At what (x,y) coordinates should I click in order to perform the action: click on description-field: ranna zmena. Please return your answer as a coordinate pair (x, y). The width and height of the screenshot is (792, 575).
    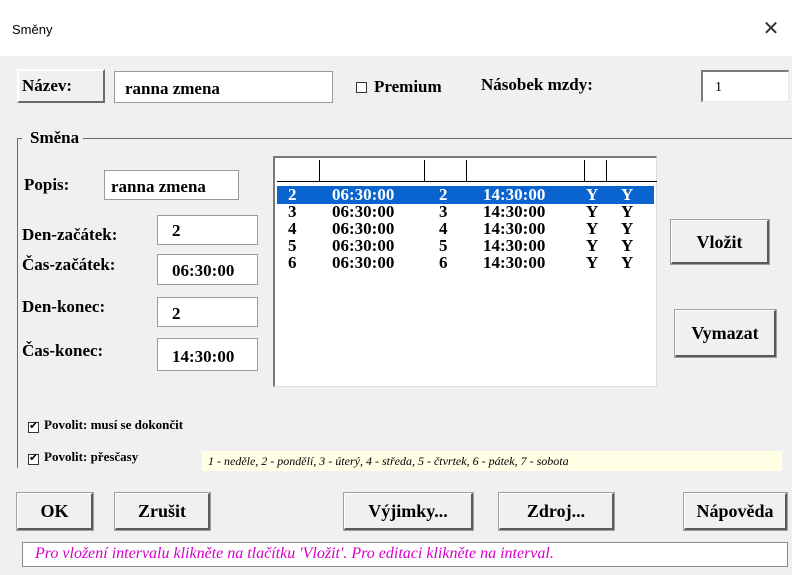
    Looking at the image, I should click on (171, 185).